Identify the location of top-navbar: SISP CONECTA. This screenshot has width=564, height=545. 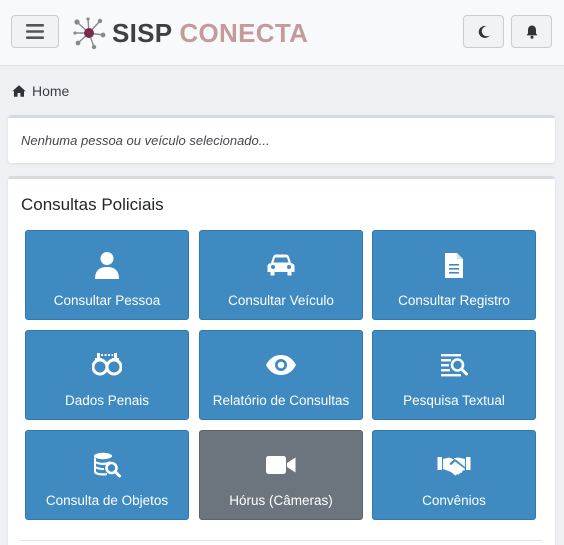
(282, 33).